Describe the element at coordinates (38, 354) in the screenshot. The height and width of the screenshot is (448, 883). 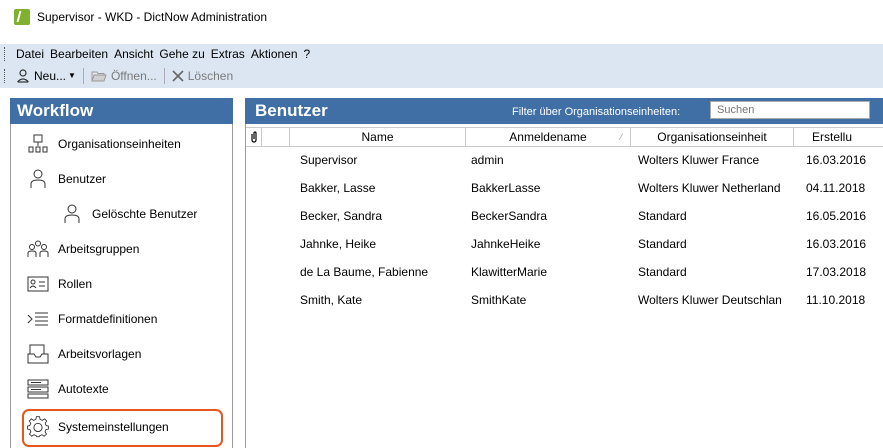
I see `work-templates-icon` at that location.